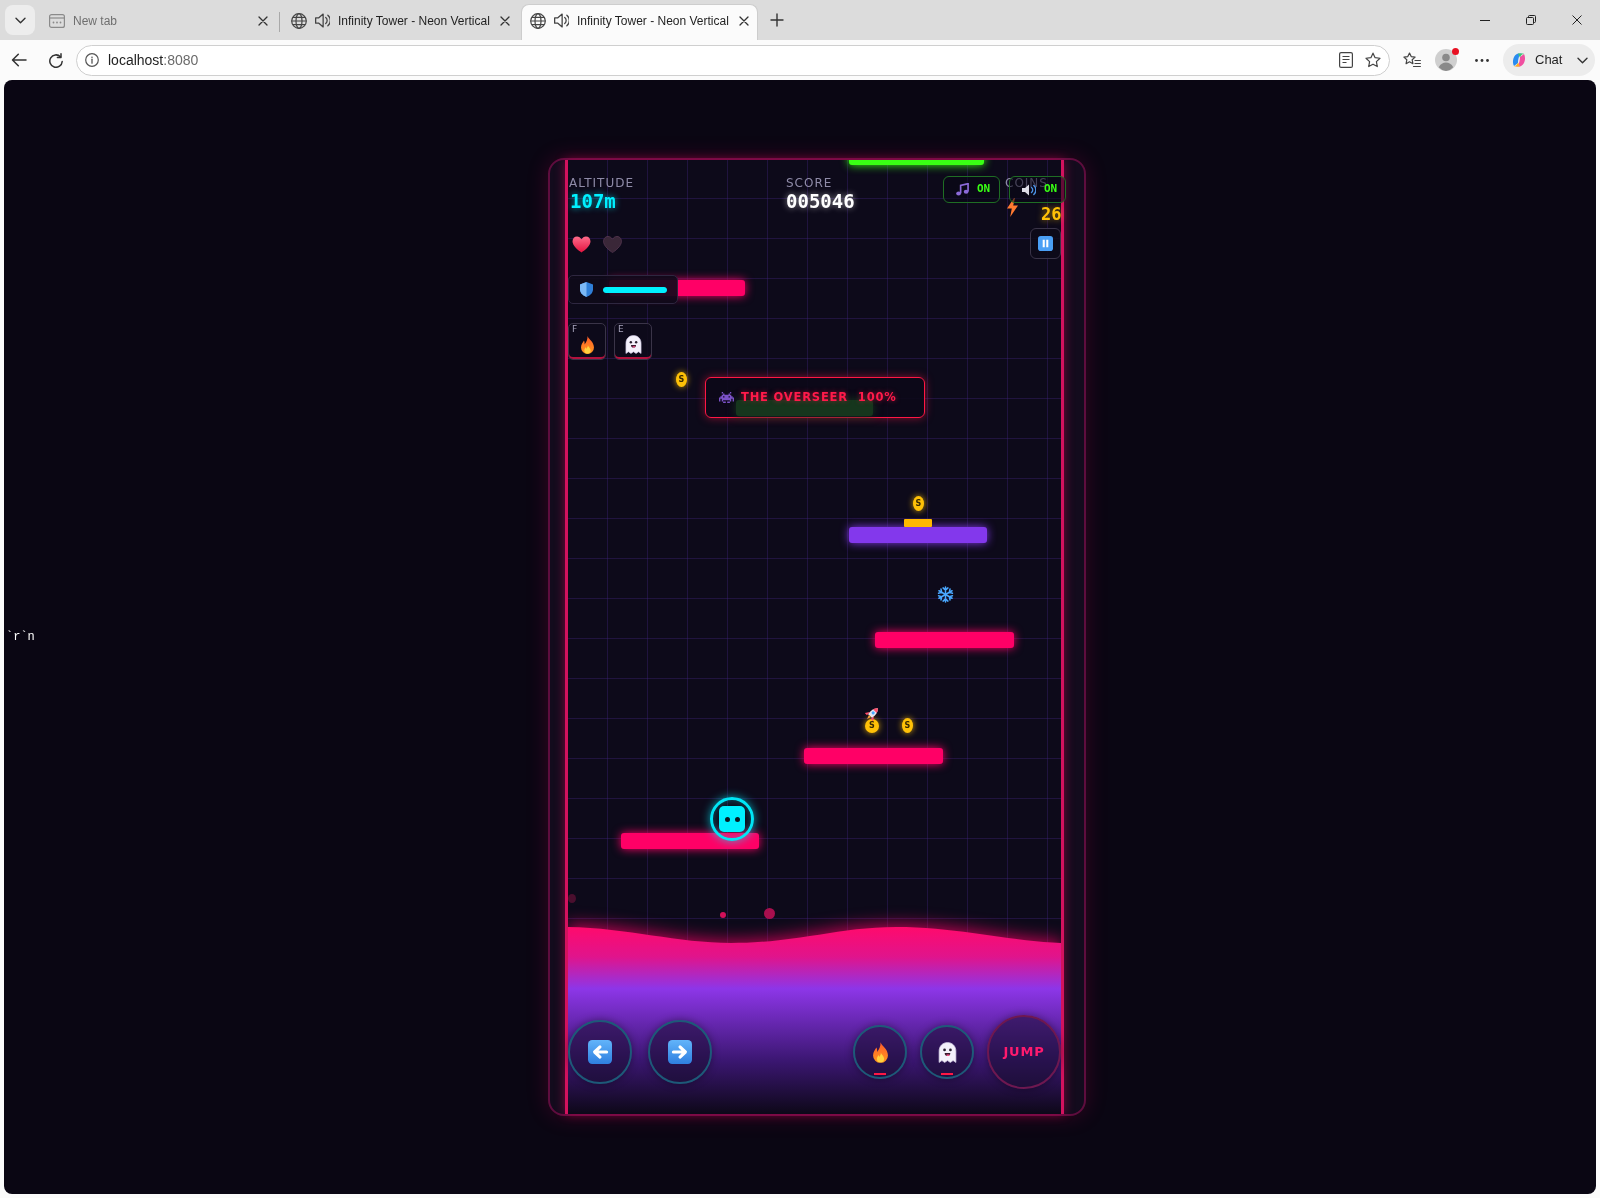 The height and width of the screenshot is (1198, 1600). I want to click on move-left-button, so click(600, 1052).